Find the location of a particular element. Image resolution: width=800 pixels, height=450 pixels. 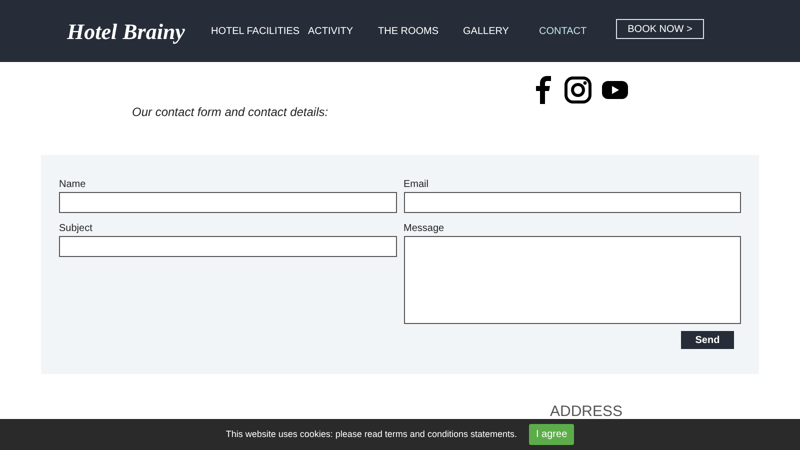

nav-link: CONTACT is located at coordinates (576, 31).